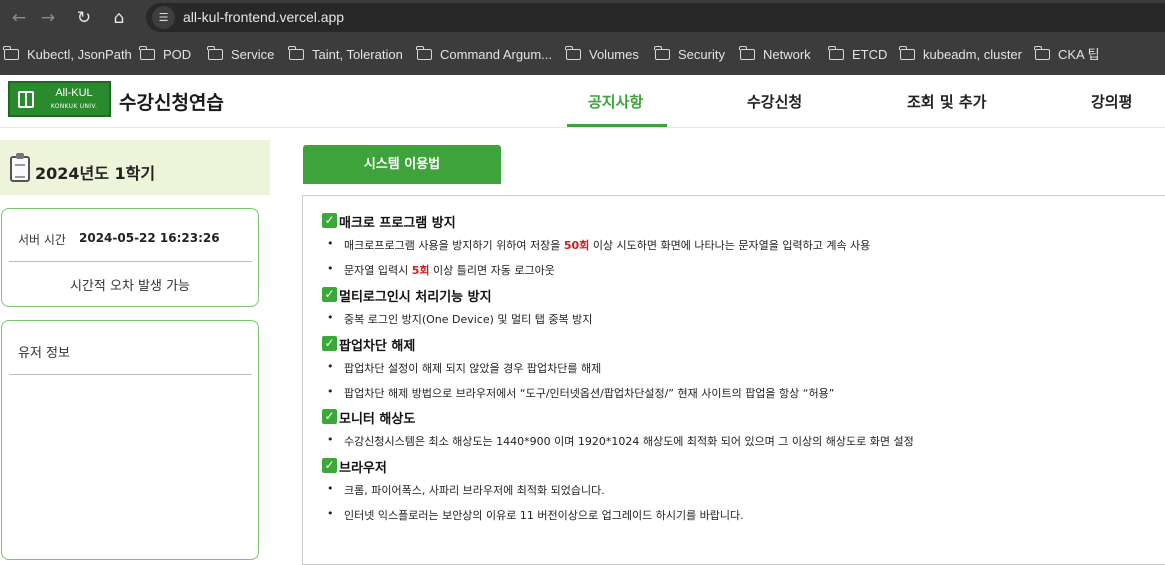  I want to click on section-title: 멀티로그인시 처리기능 방지, so click(415, 297).